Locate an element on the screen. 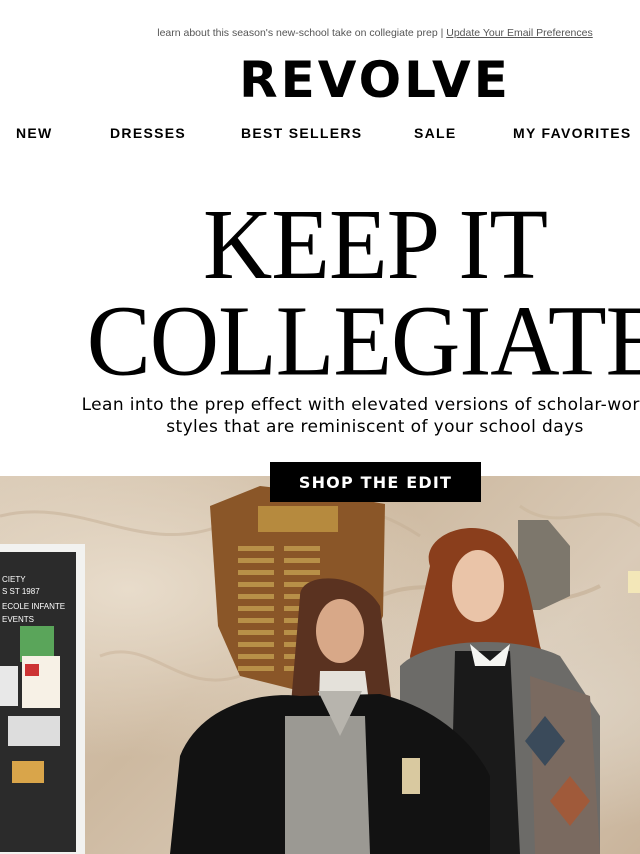 This screenshot has height=854, width=640. nav-item-new: NEW is located at coordinates (34, 133).